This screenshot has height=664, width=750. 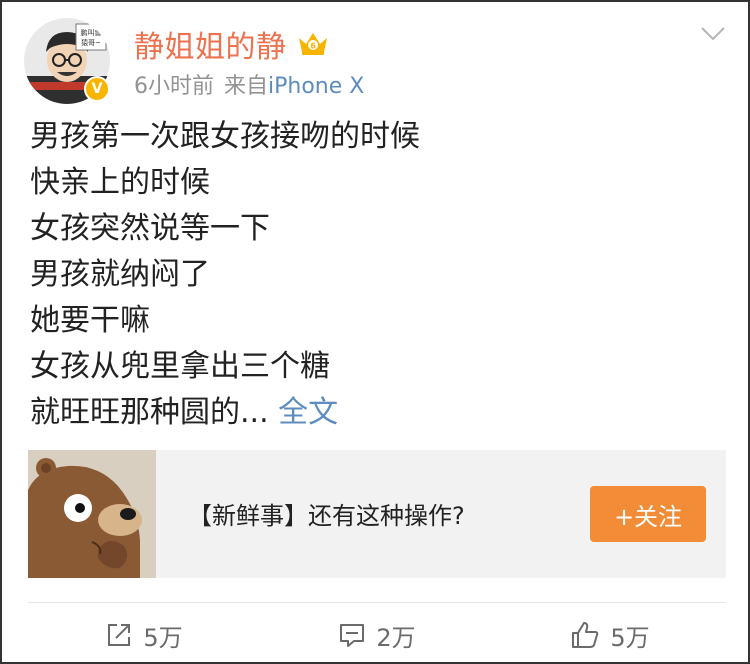 What do you see at coordinates (379, 61) in the screenshot?
I see `post-header: 鹏叫兽 猿哥~ V 静姐姐的静 6 6小时前 来自iPhone X` at bounding box center [379, 61].